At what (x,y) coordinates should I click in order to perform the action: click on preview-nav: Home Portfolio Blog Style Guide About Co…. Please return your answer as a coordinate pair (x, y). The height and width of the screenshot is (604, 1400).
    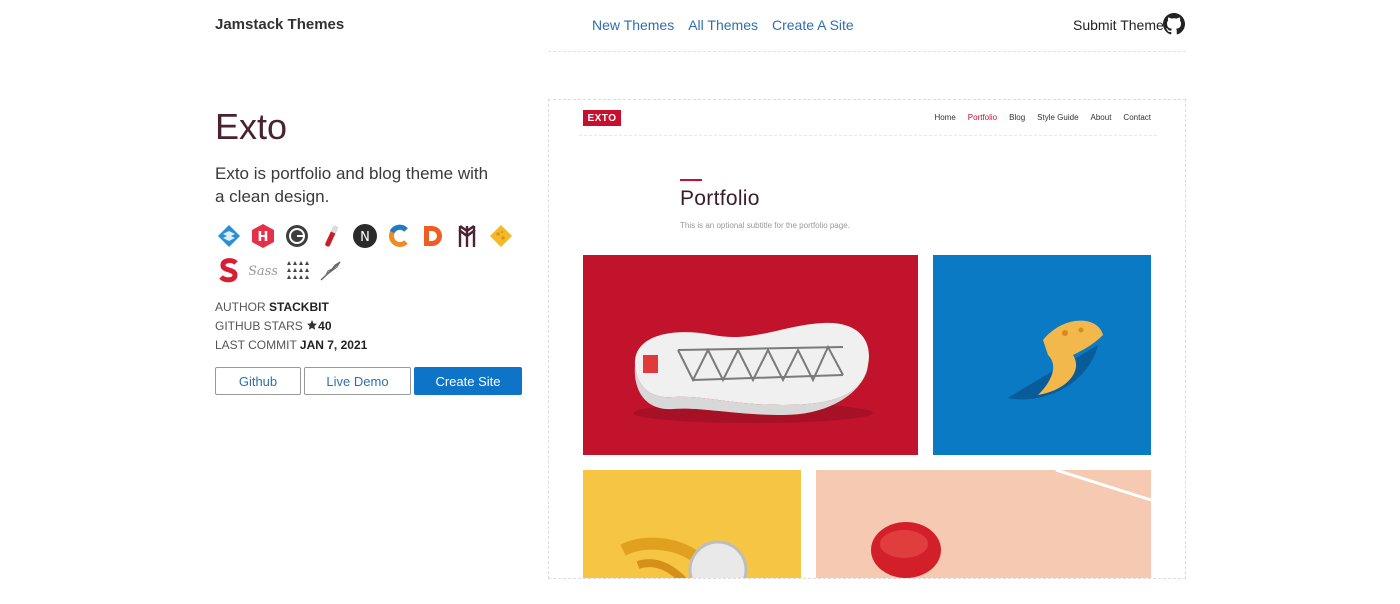
    Looking at the image, I should click on (1042, 117).